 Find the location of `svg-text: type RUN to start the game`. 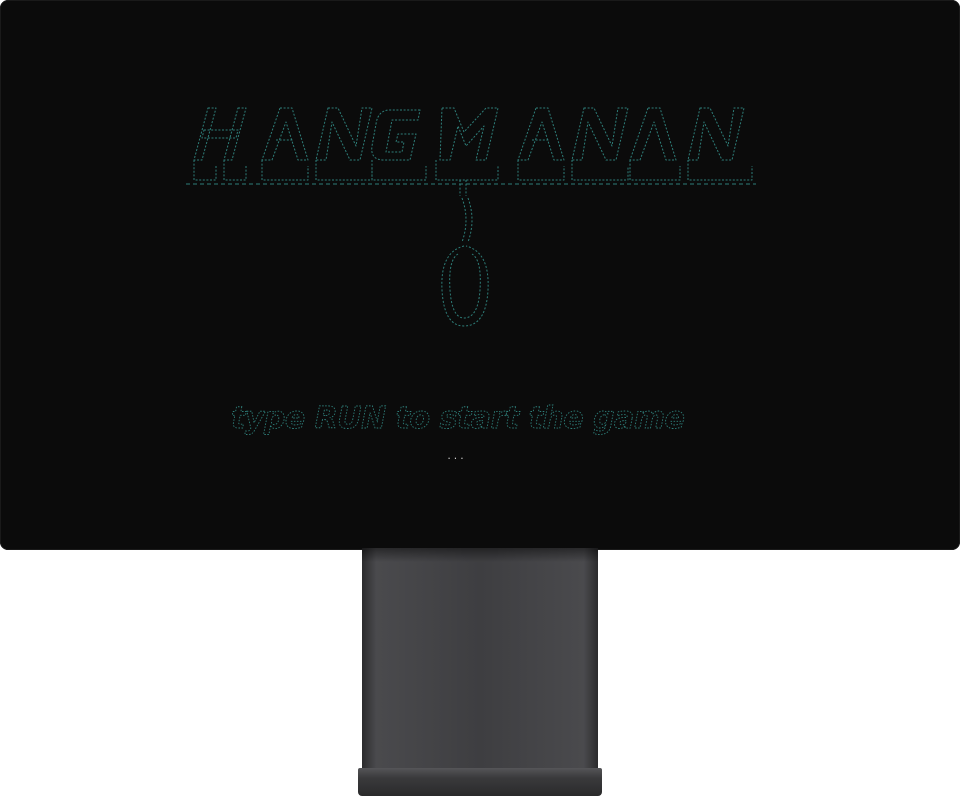

svg-text: type RUN to start the game is located at coordinates (458, 418).